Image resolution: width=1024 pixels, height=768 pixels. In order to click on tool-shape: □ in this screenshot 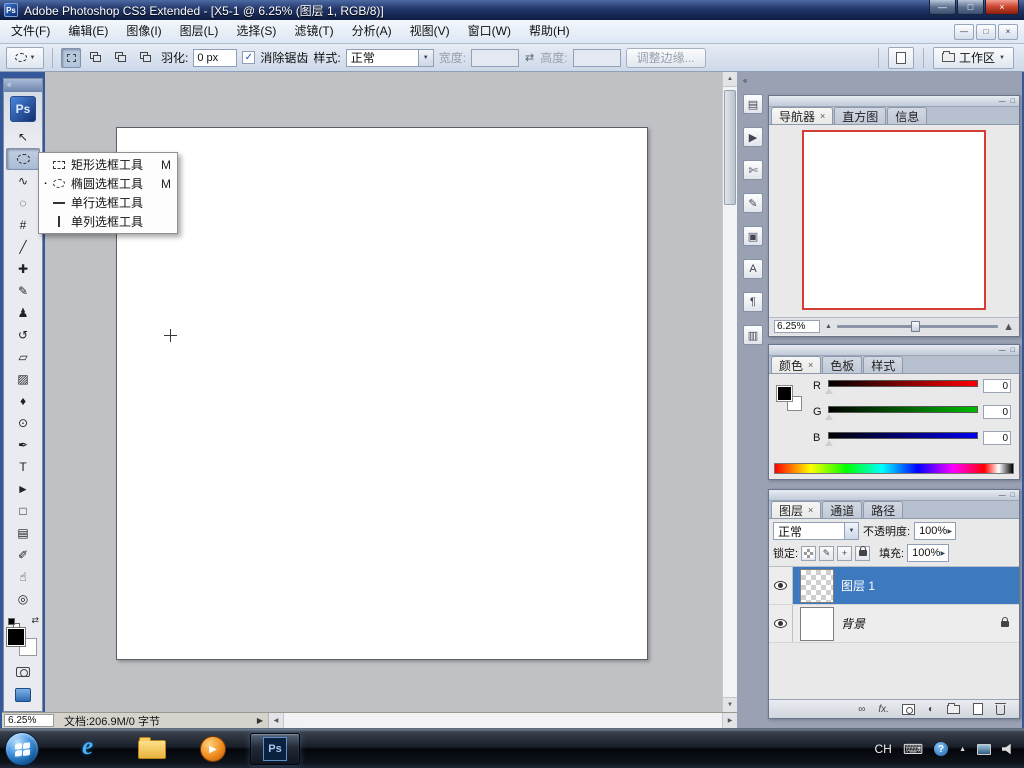, I will do `click(23, 511)`.